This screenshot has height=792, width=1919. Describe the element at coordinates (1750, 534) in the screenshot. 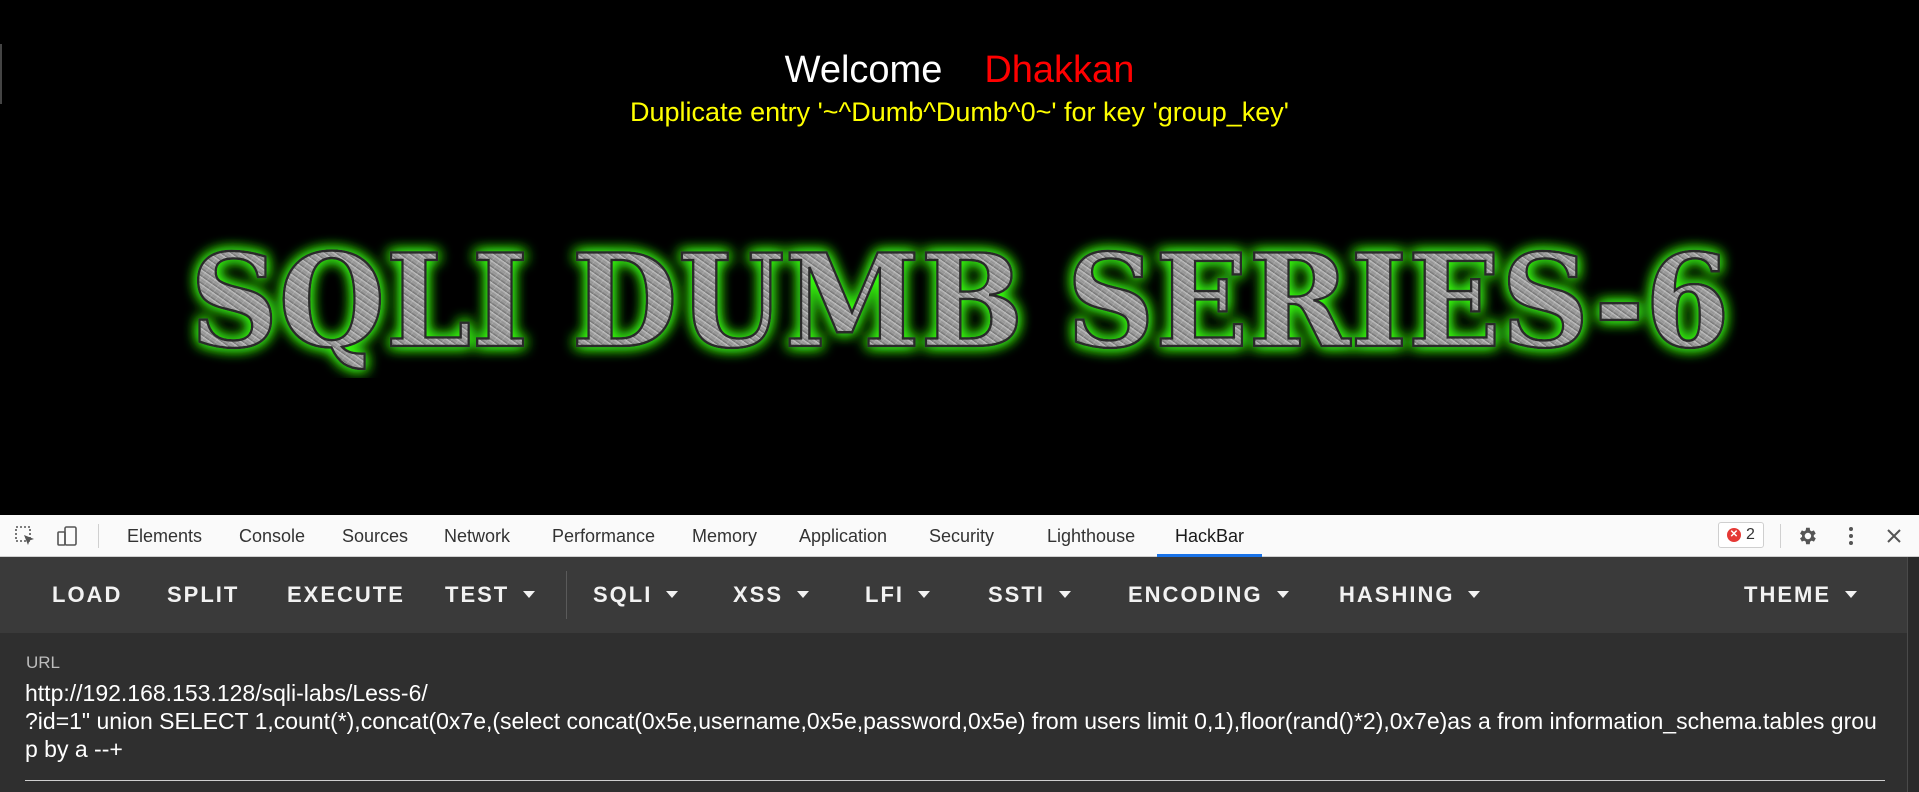

I see `error-count: 2` at that location.